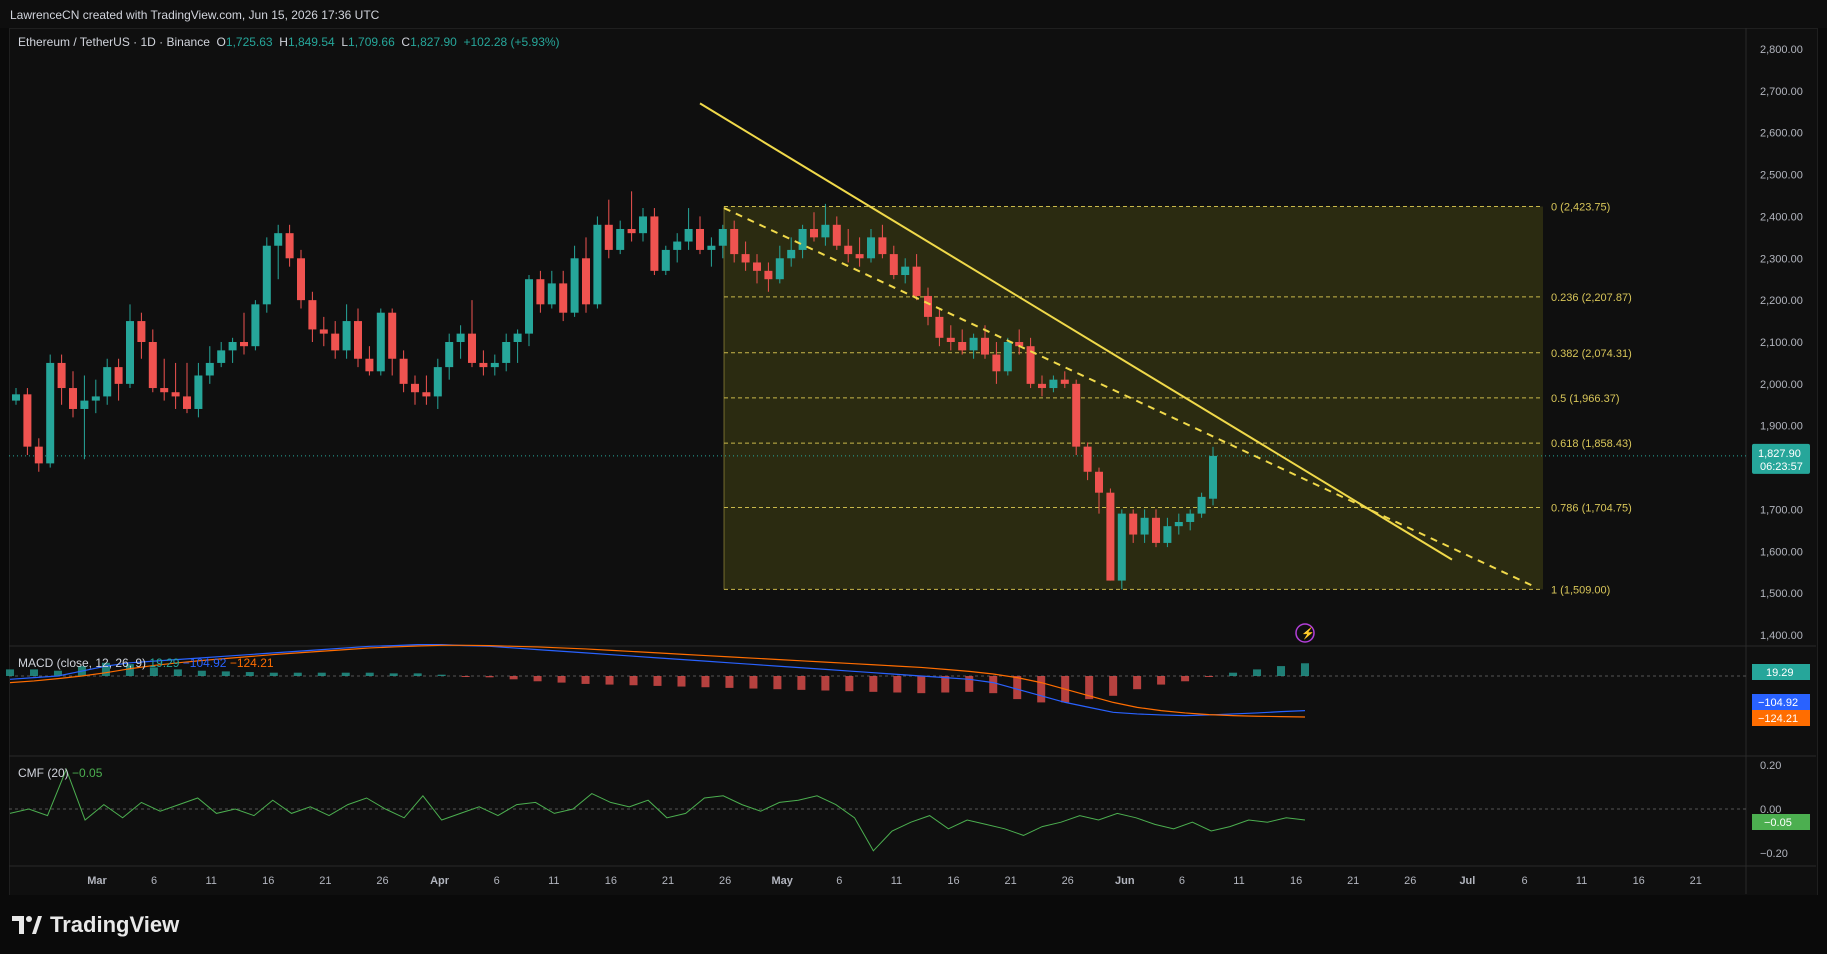 The width and height of the screenshot is (1827, 954). Describe the element at coordinates (115, 924) in the screenshot. I see `tradingview-logo-text: TradingView` at that location.